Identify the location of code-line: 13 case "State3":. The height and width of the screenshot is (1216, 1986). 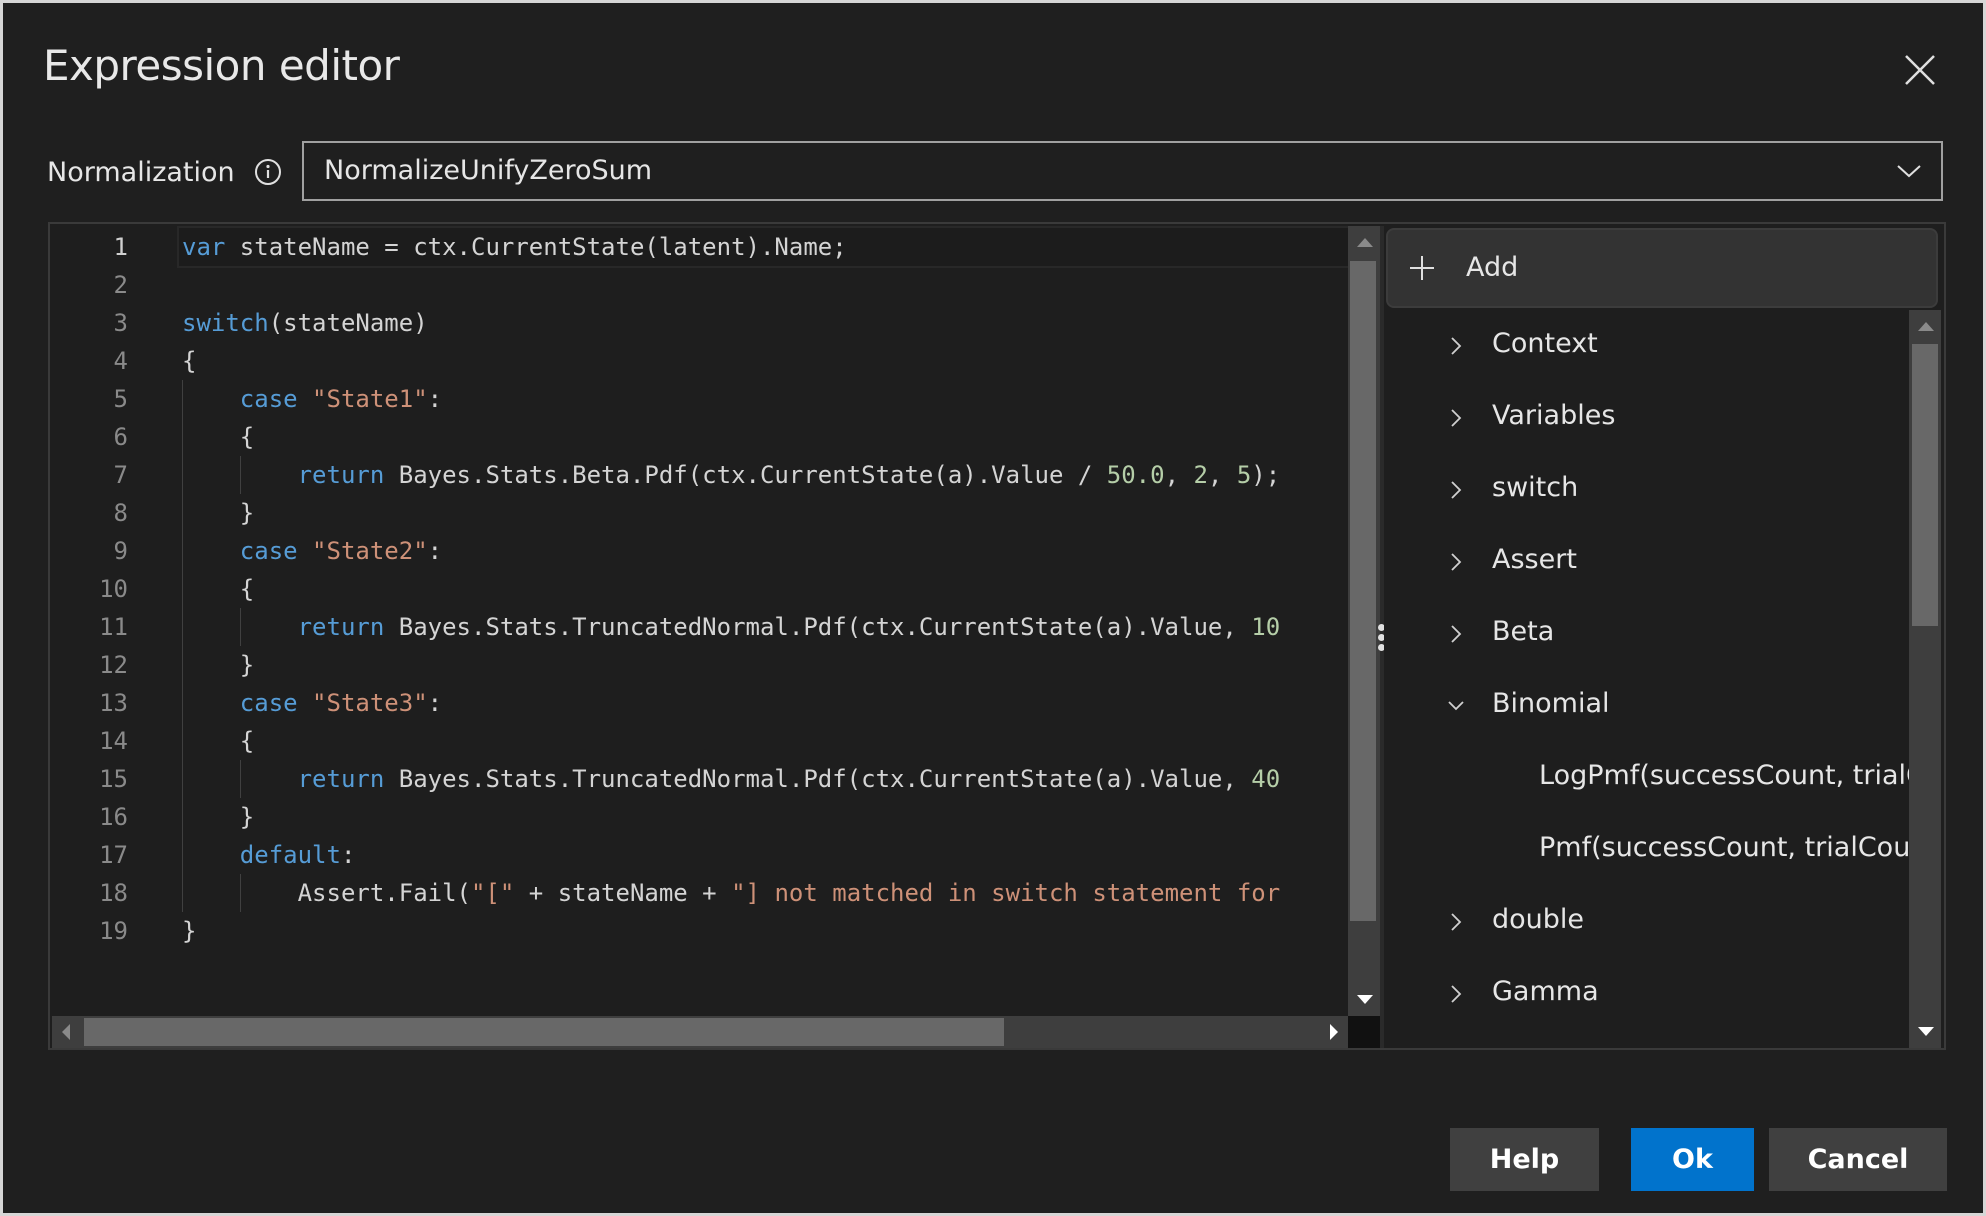
(700, 703).